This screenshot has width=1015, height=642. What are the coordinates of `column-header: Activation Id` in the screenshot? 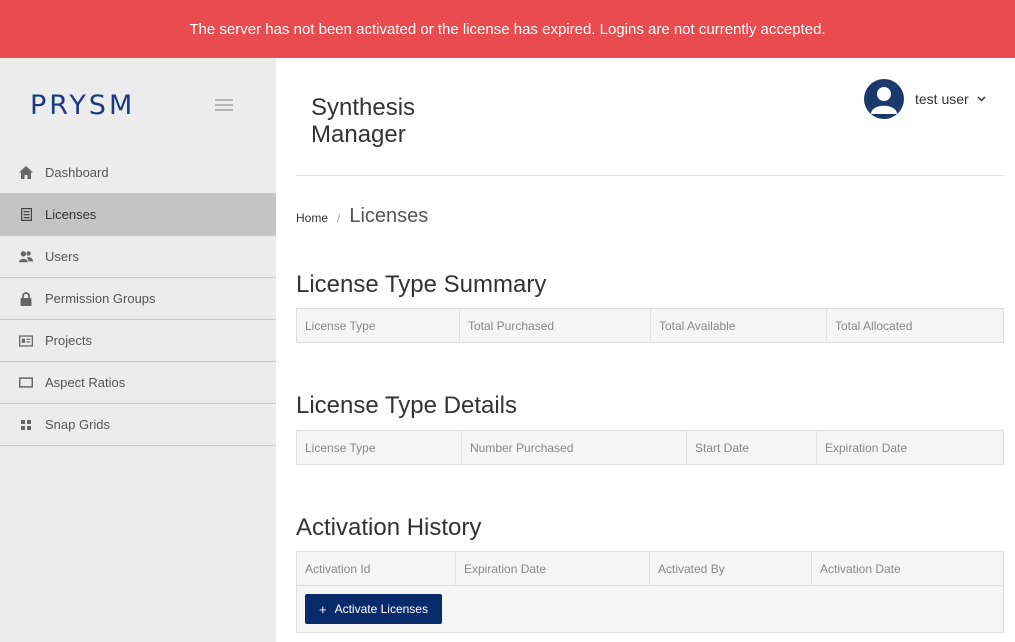 It's located at (376, 568).